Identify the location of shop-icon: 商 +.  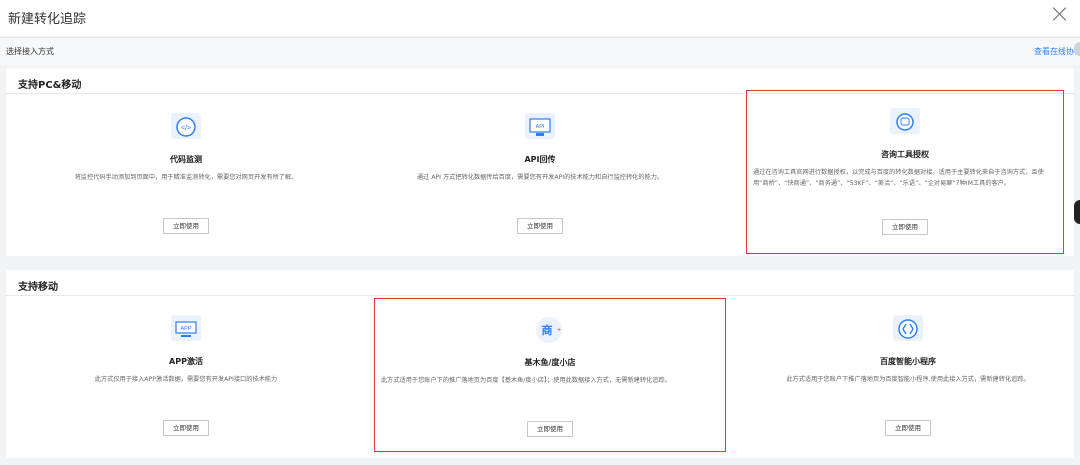
(549, 330).